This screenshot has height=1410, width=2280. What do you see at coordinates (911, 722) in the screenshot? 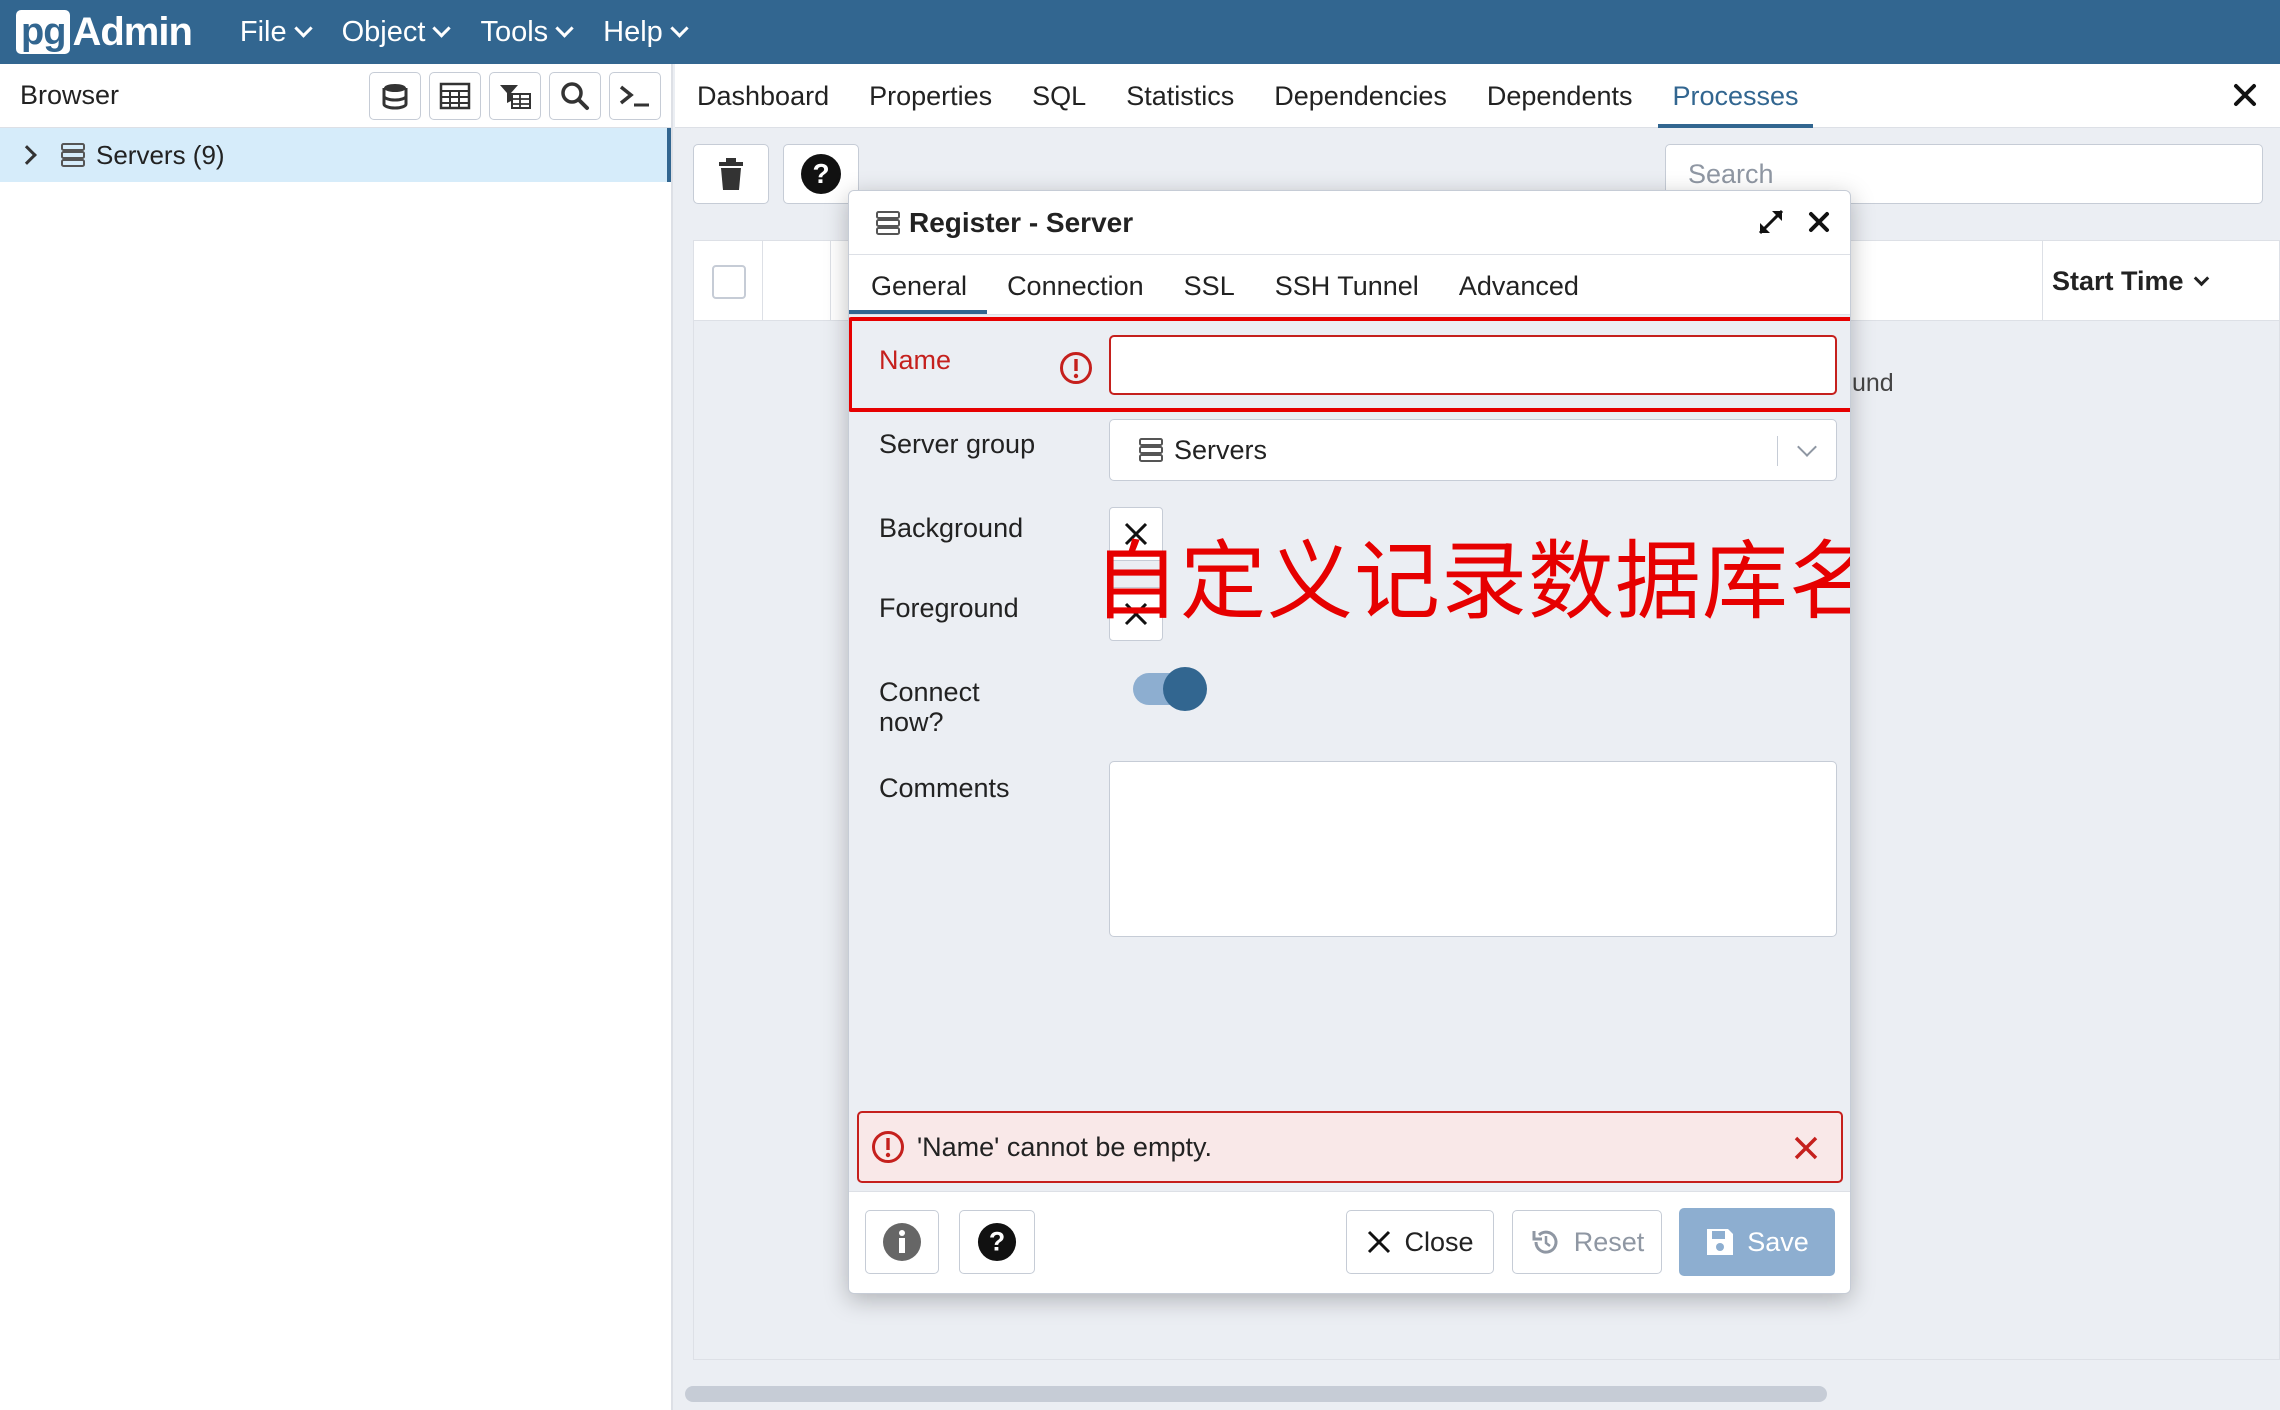
I see `connect-now-label-line2: now?` at bounding box center [911, 722].